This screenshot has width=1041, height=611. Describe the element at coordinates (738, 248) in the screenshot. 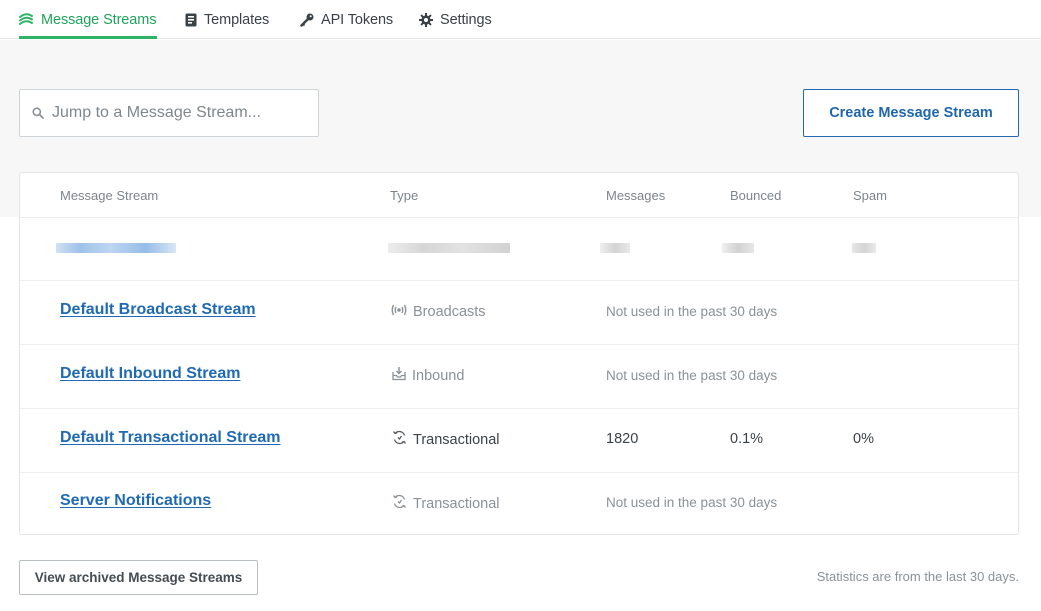

I see `redacted-bounced` at that location.